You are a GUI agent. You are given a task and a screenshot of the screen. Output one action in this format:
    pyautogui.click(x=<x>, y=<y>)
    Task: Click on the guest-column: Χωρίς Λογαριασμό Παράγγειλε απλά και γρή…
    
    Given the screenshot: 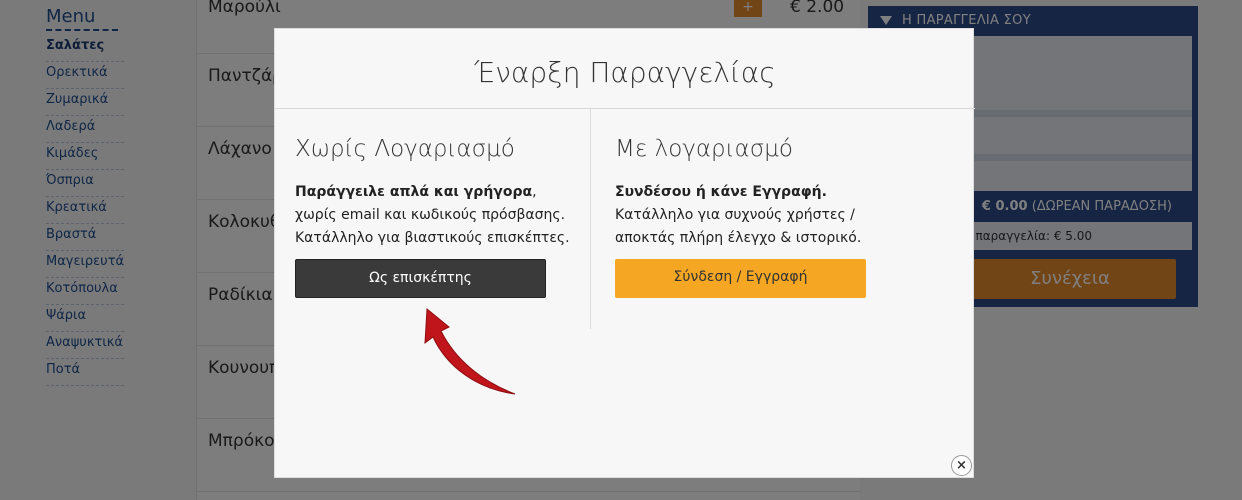 What is the action you would take?
    pyautogui.click(x=440, y=179)
    